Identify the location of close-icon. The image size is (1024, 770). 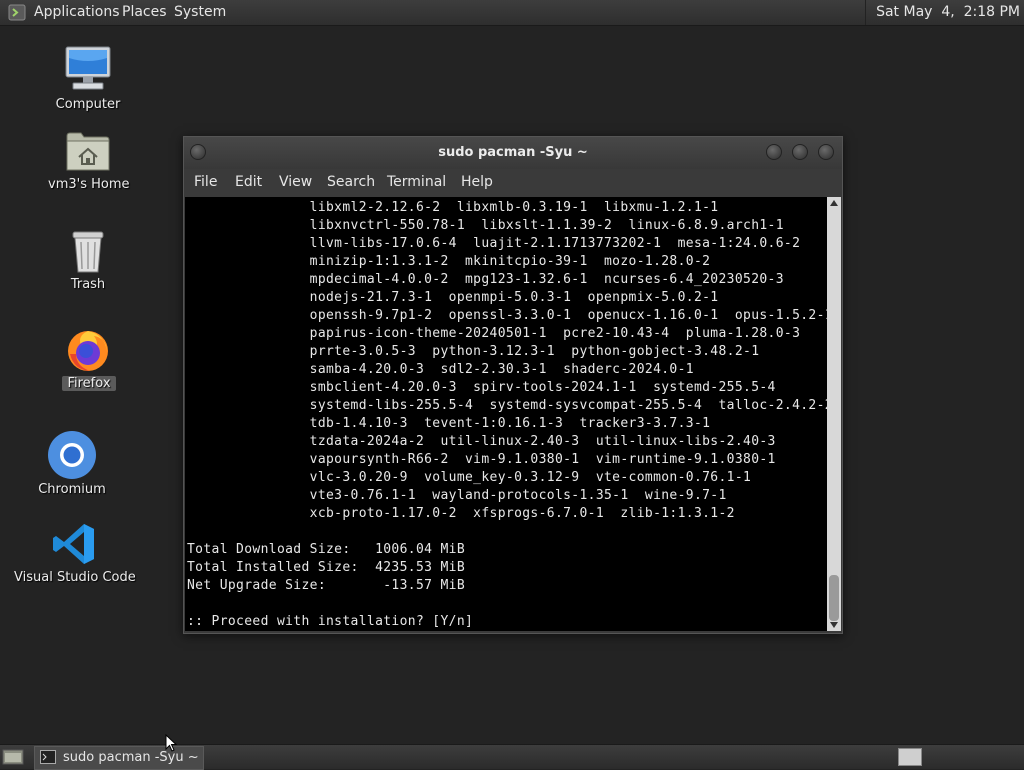
(826, 152).